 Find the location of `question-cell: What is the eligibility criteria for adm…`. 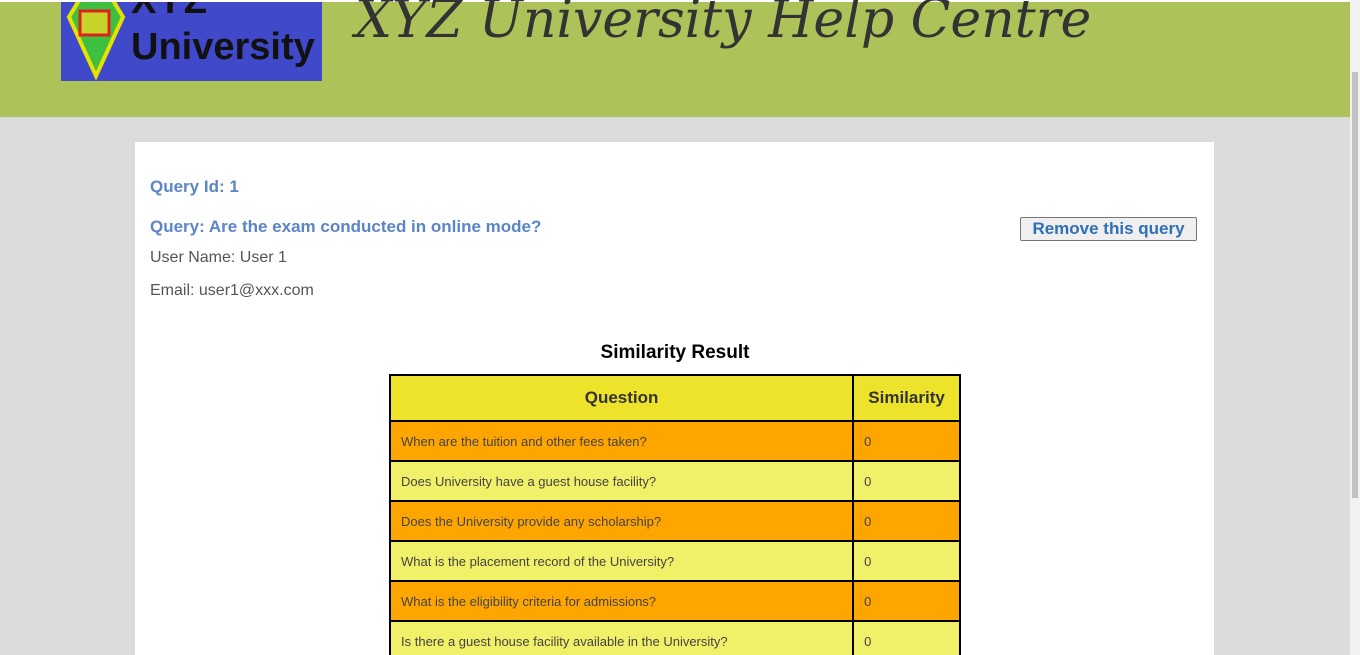

question-cell: What is the eligibility criteria for adm… is located at coordinates (621, 601).